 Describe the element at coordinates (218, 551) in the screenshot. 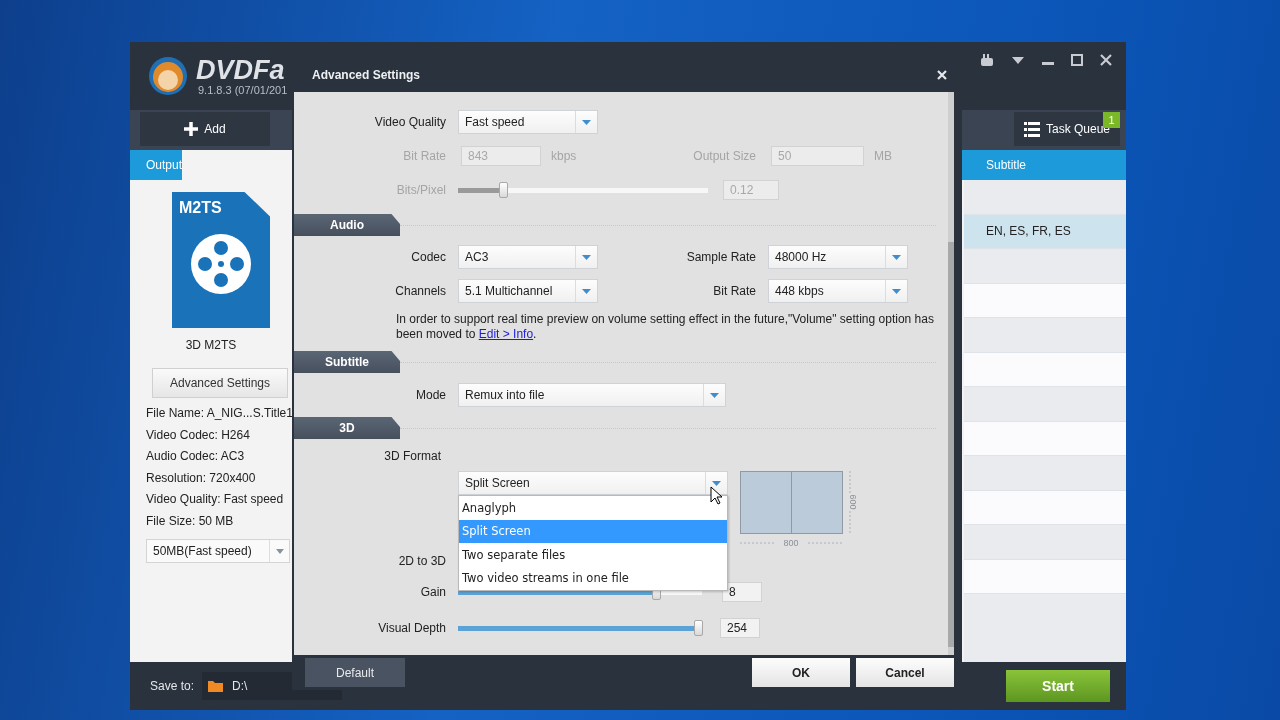

I see `size-dropdown: 50MB(Fast speed)` at that location.